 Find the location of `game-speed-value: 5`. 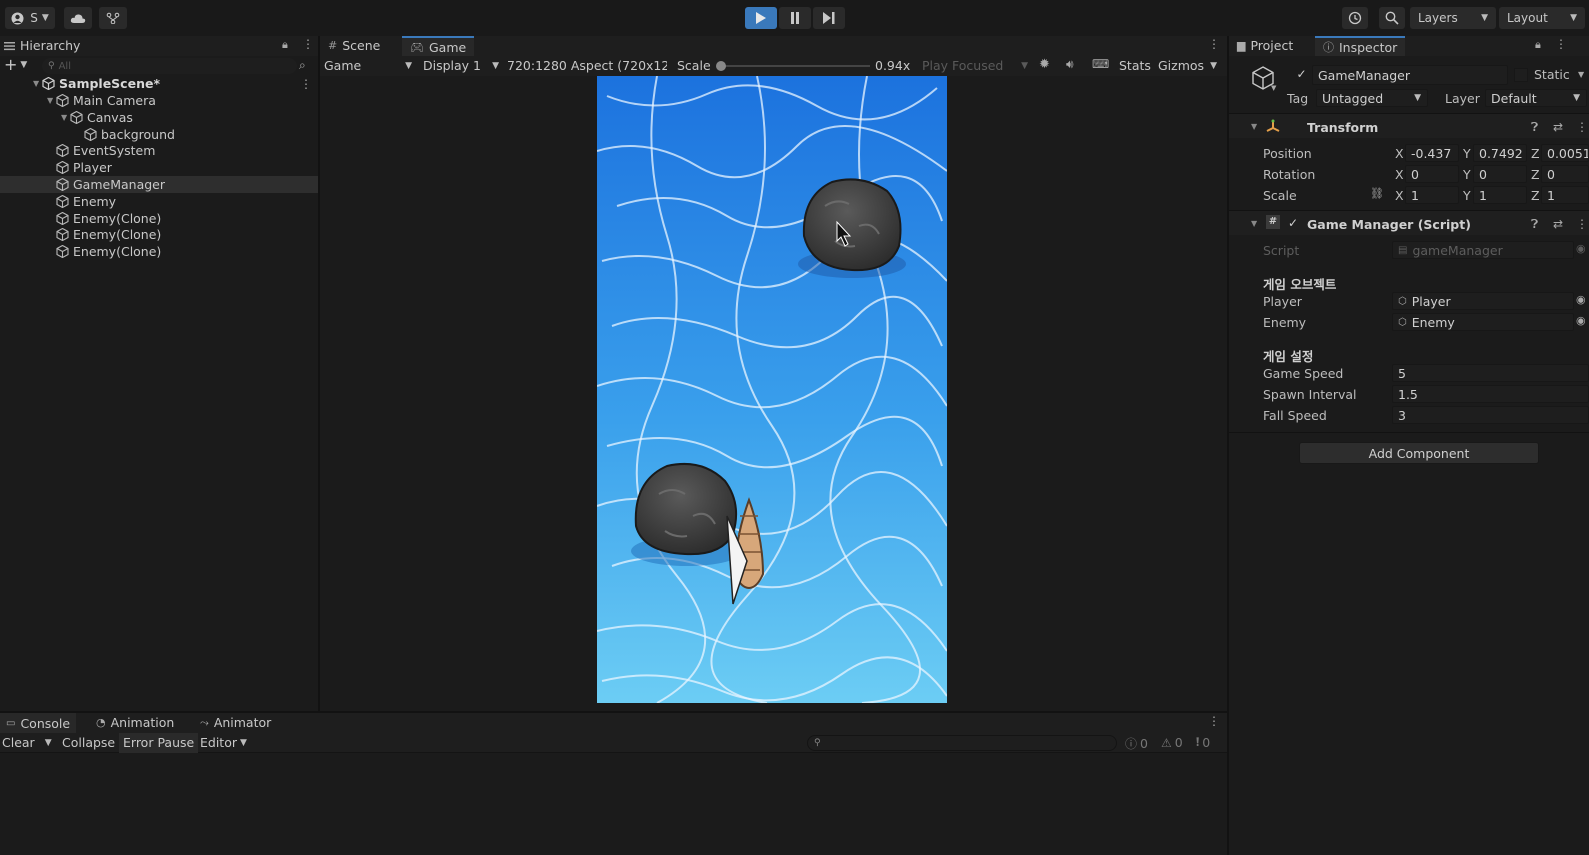

game-speed-value: 5 is located at coordinates (1402, 373).